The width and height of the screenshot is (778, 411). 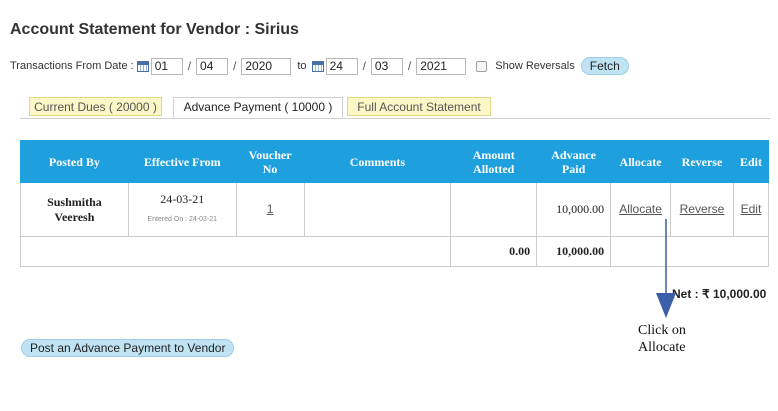 What do you see at coordinates (154, 29) in the screenshot?
I see `page-title: Account Statement for Vendor : Sirius` at bounding box center [154, 29].